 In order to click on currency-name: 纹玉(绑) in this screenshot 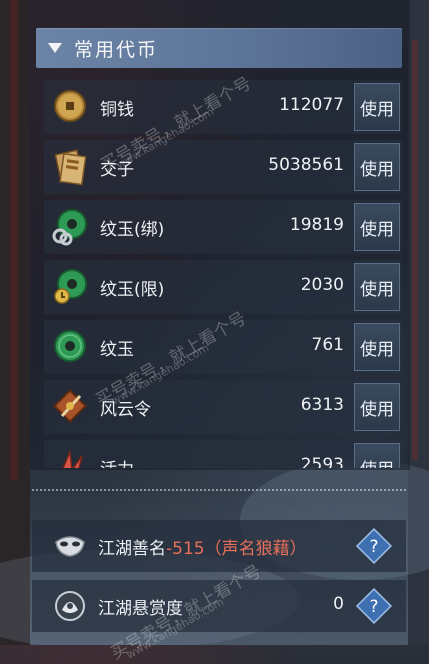, I will do `click(132, 230)`.